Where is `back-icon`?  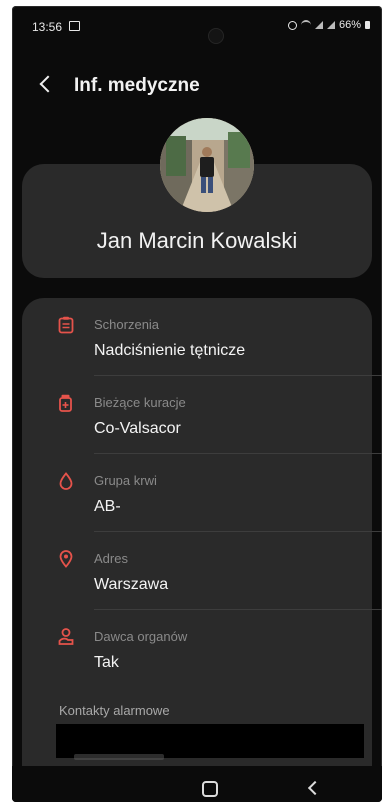 back-icon is located at coordinates (315, 788).